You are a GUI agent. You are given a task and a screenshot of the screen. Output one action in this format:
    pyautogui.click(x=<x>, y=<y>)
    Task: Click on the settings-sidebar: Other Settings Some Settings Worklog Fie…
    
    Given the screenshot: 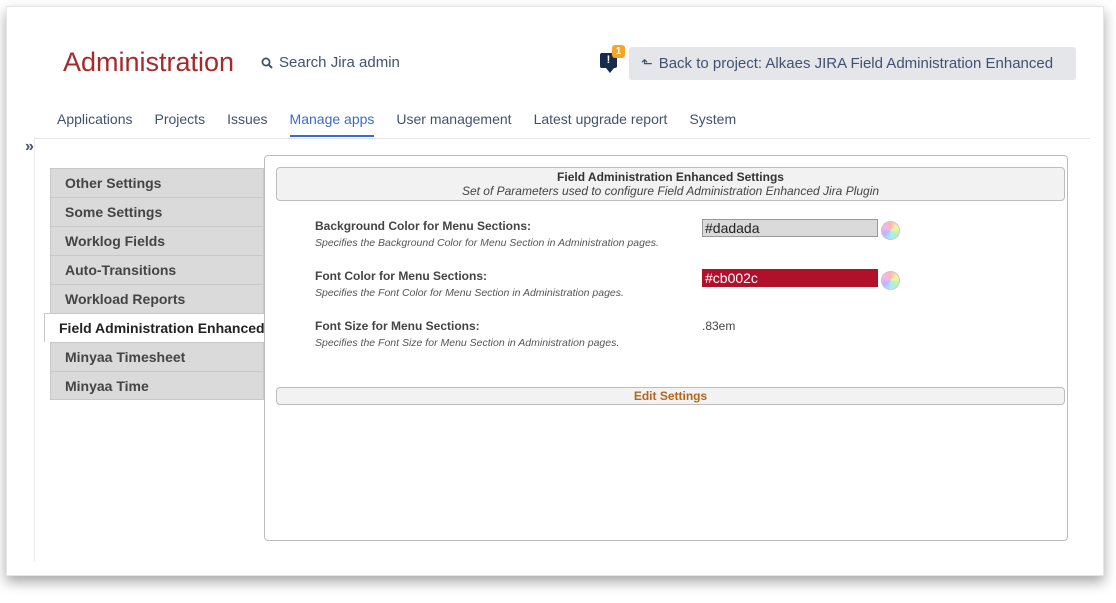 What is the action you would take?
    pyautogui.click(x=154, y=284)
    